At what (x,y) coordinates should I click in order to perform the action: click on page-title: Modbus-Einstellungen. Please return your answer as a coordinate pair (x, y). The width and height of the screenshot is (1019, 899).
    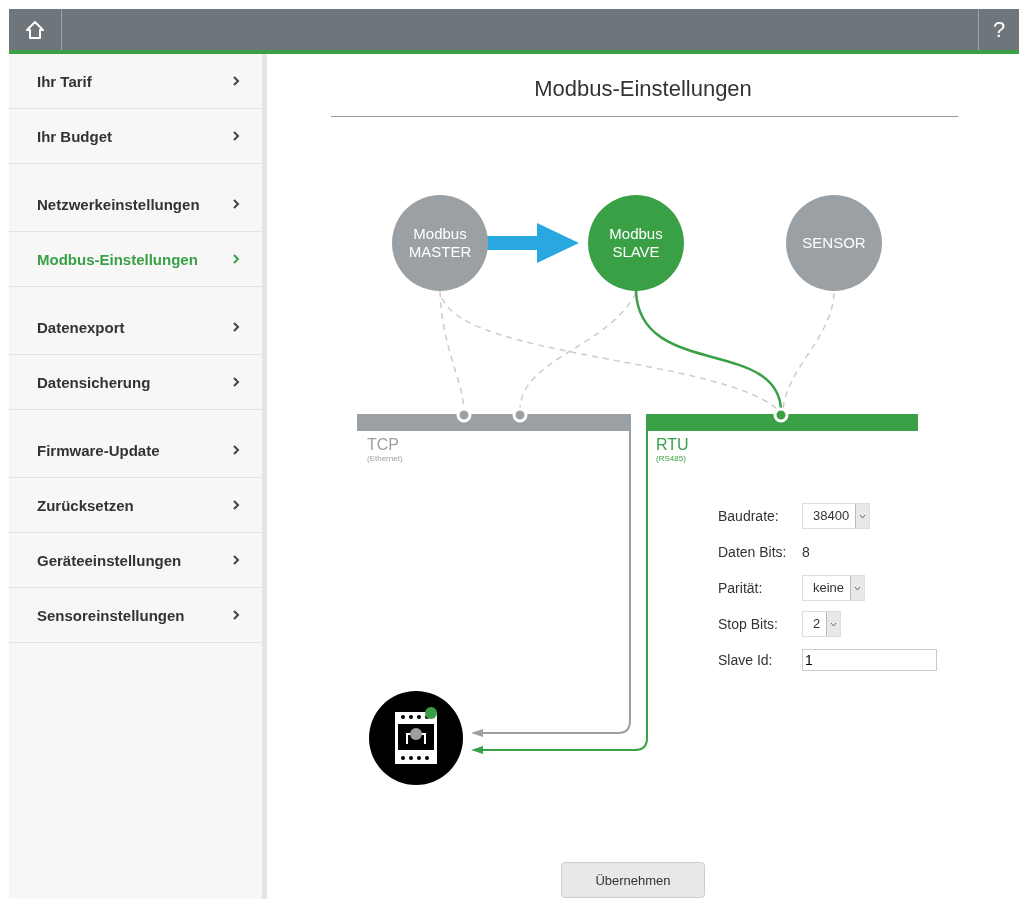
    Looking at the image, I should click on (643, 89).